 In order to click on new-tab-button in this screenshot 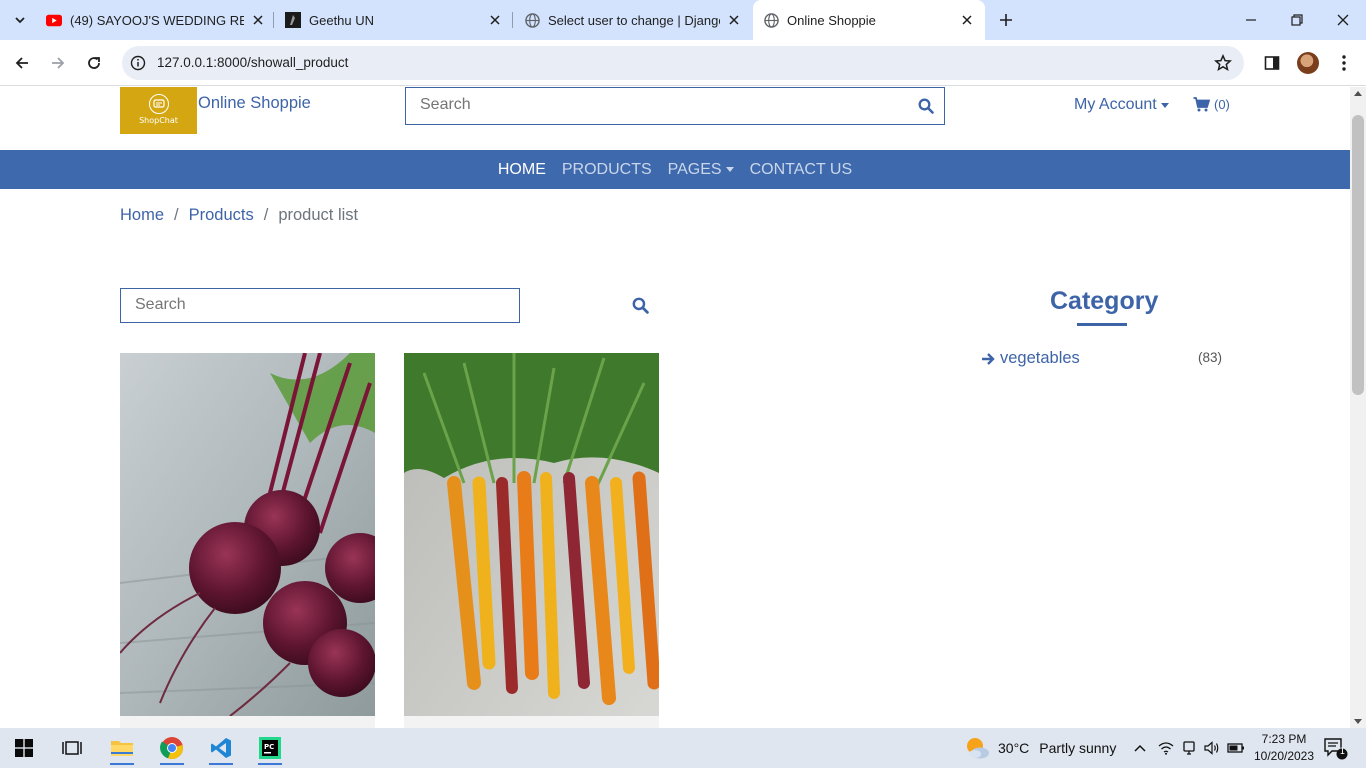, I will do `click(1006, 20)`.